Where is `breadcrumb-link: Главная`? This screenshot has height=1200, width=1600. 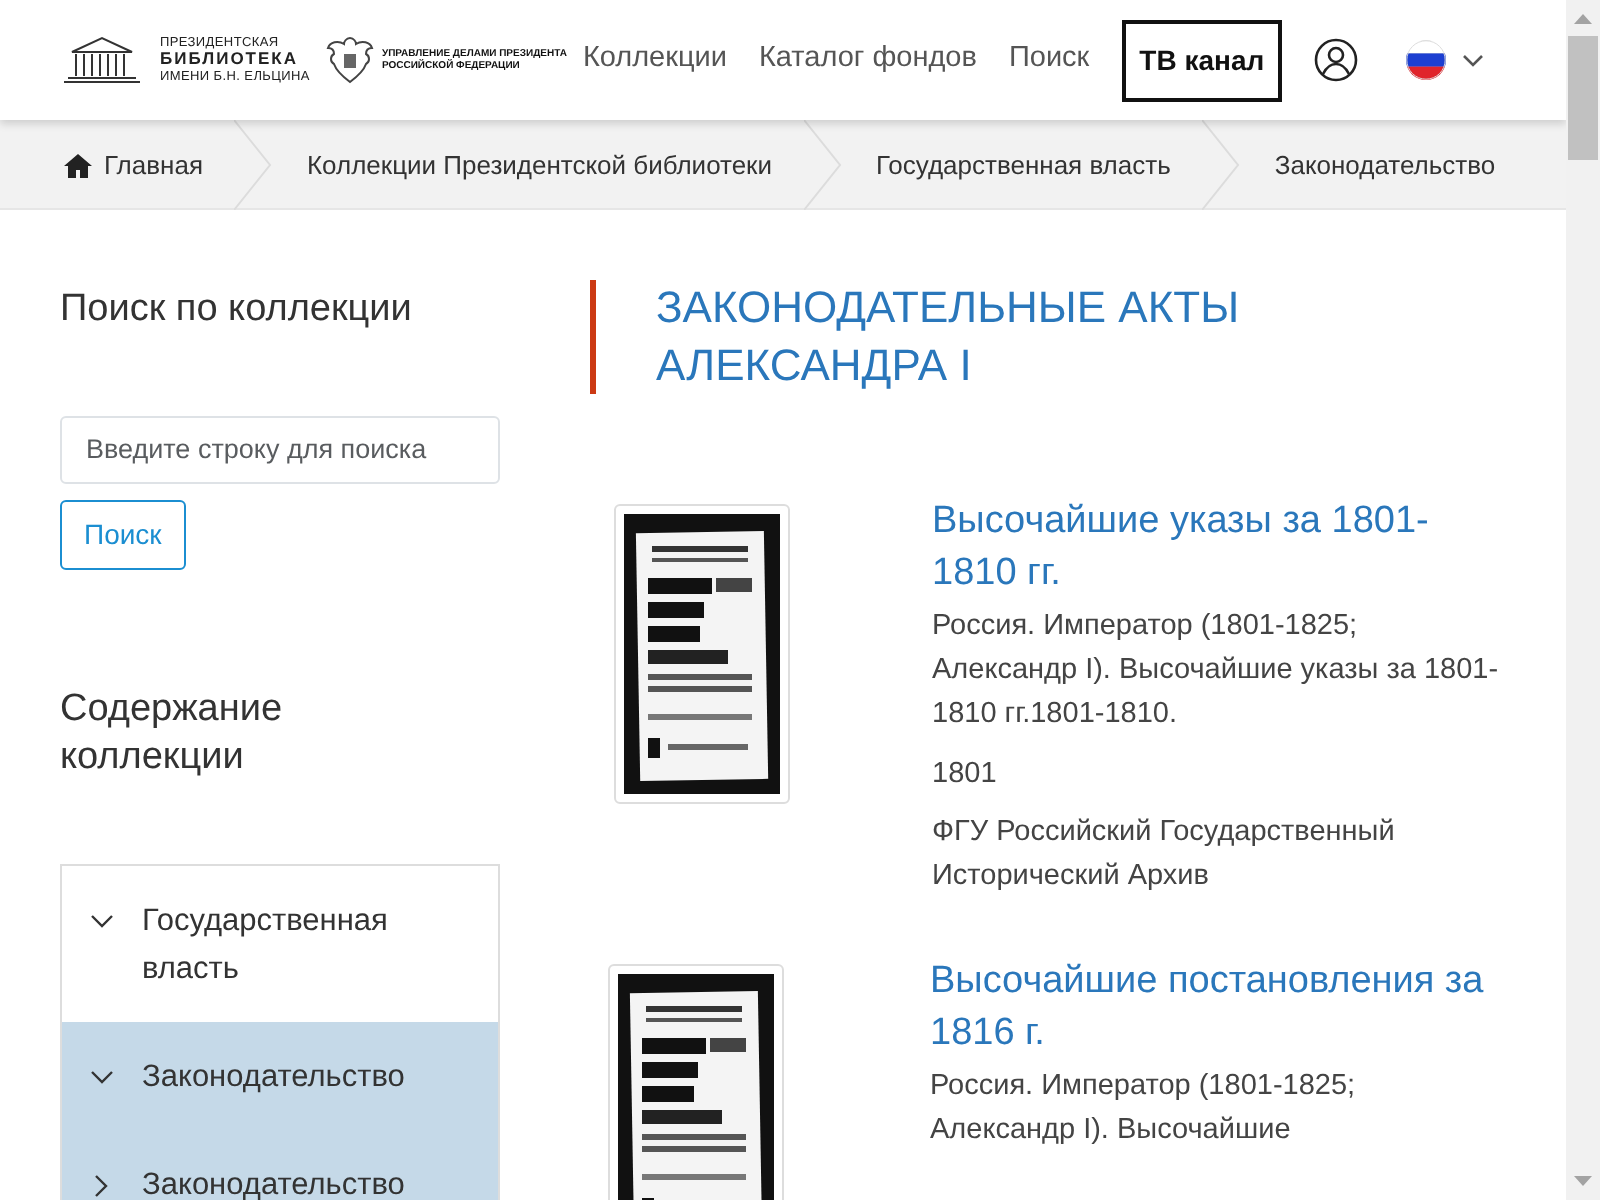
breadcrumb-link: Главная is located at coordinates (133, 165).